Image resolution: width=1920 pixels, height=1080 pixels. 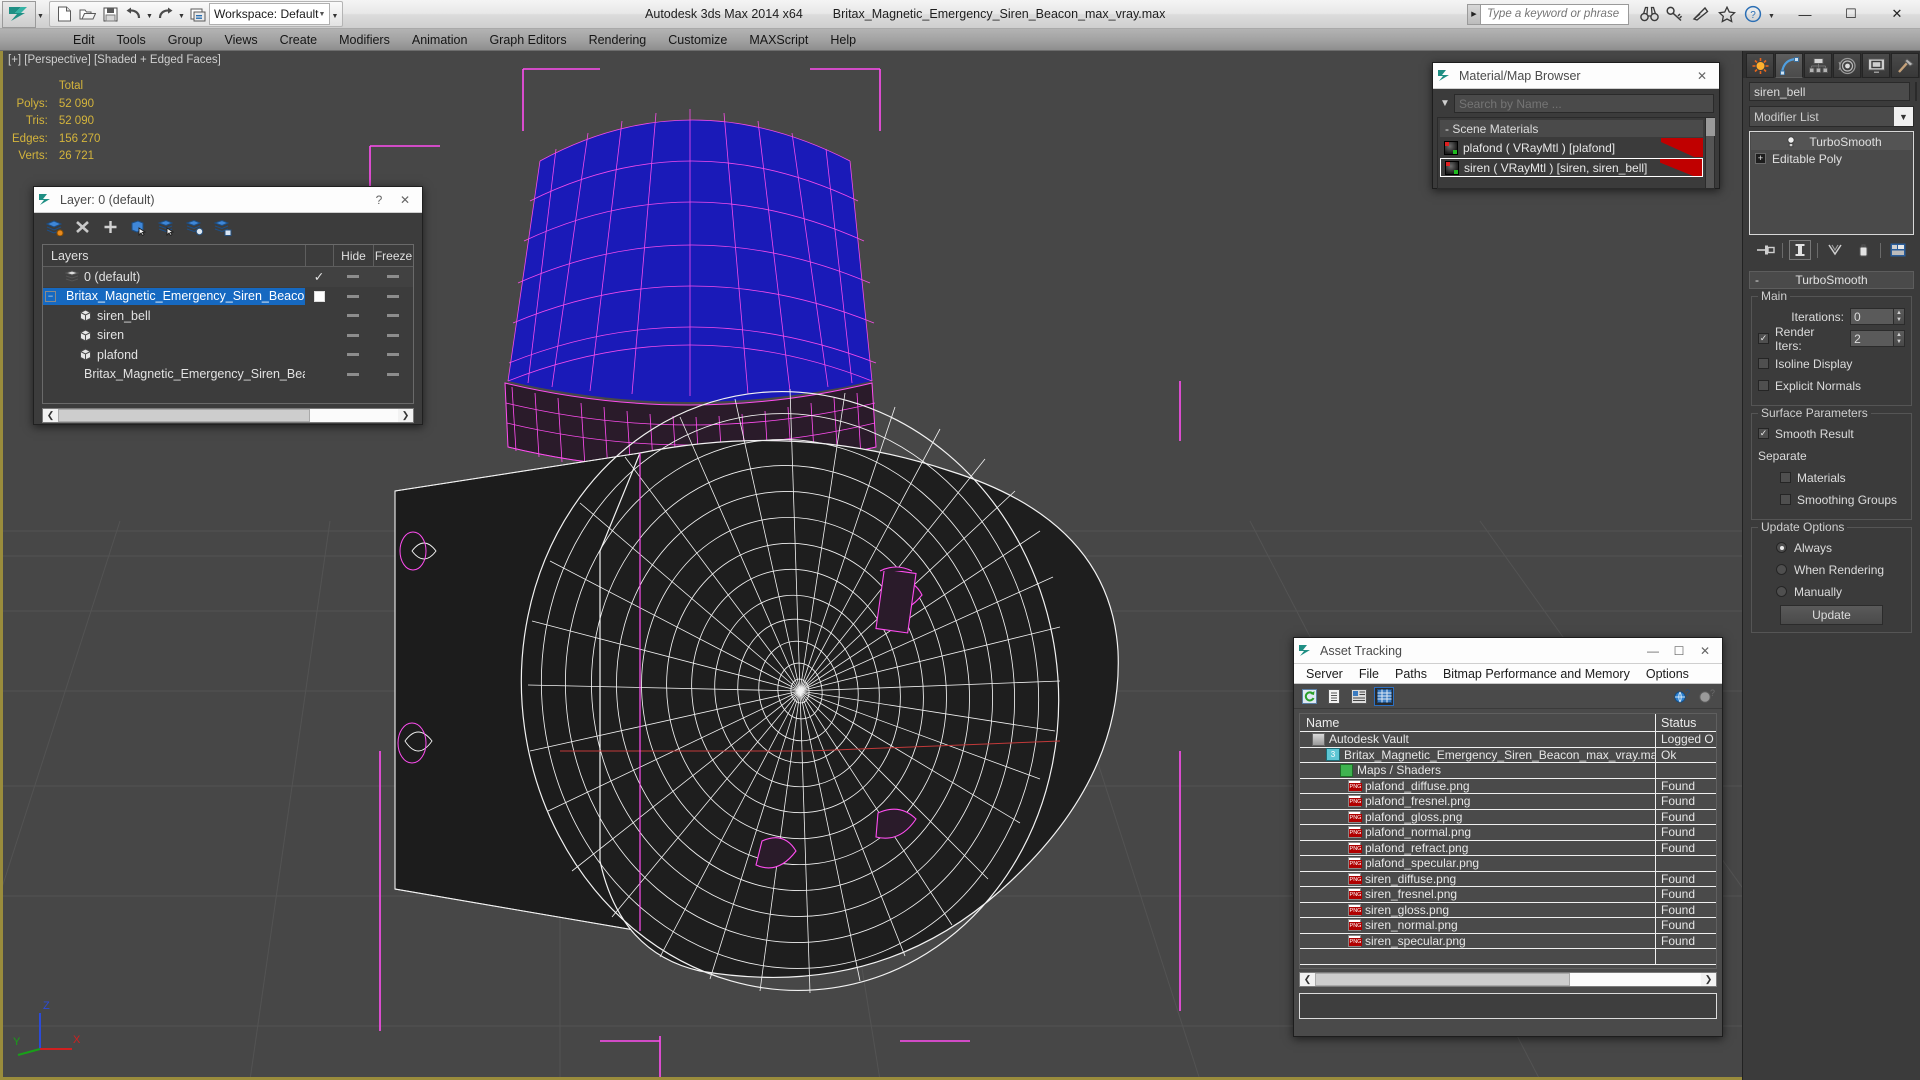 What do you see at coordinates (1781, 569) in the screenshot?
I see `when-rendering-radio` at bounding box center [1781, 569].